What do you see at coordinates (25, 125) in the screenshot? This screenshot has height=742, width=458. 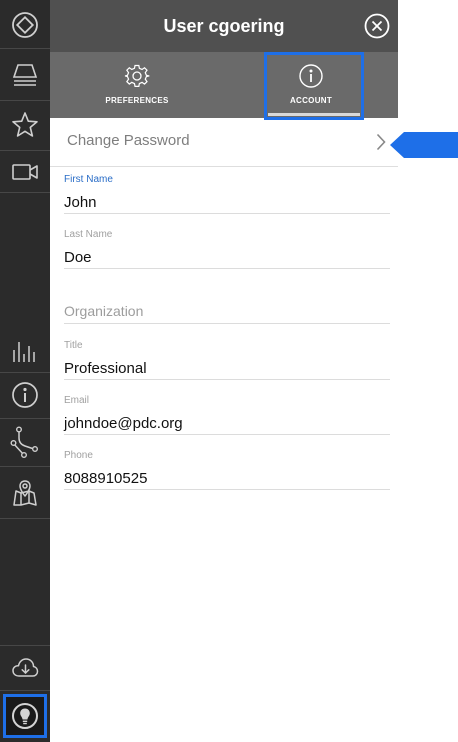 I see `star-icon` at bounding box center [25, 125].